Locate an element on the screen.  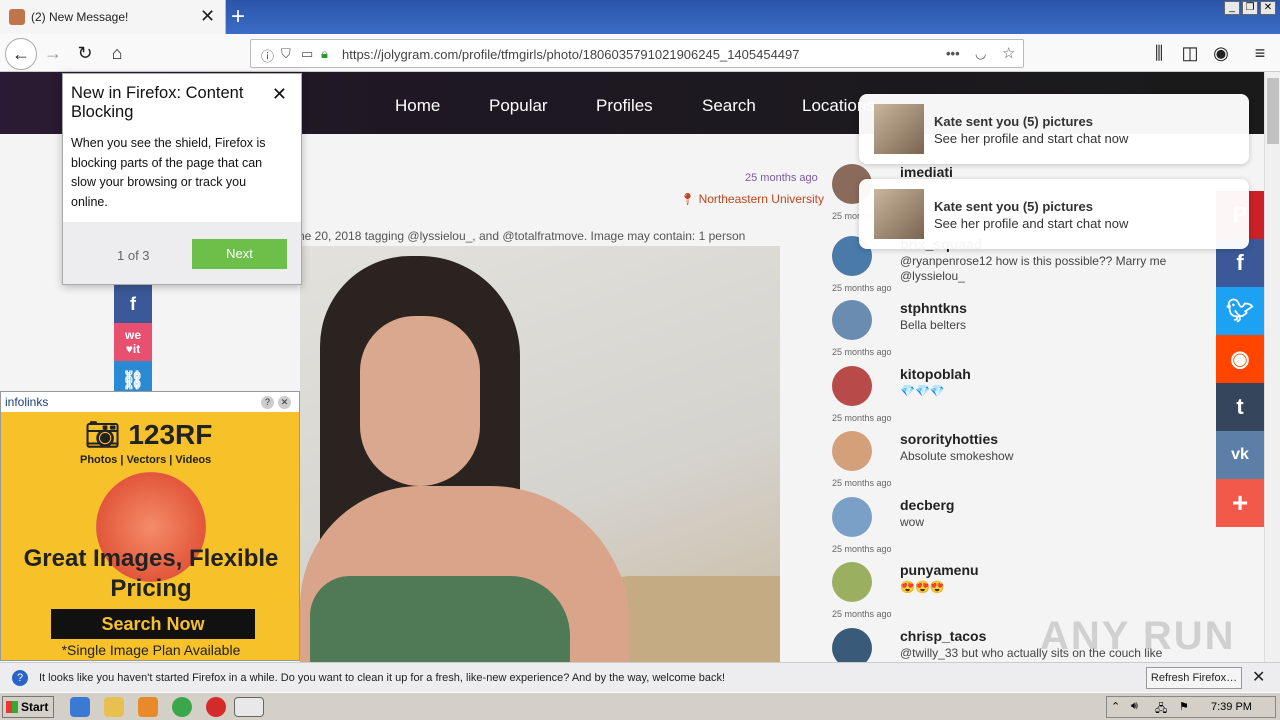
menu-icon: ≡ is located at coordinates (1260, 53).